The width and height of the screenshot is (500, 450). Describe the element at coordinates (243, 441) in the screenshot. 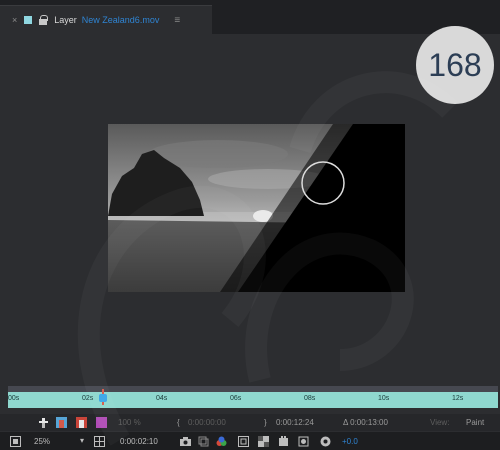

I see `region-of-interest-icon` at that location.